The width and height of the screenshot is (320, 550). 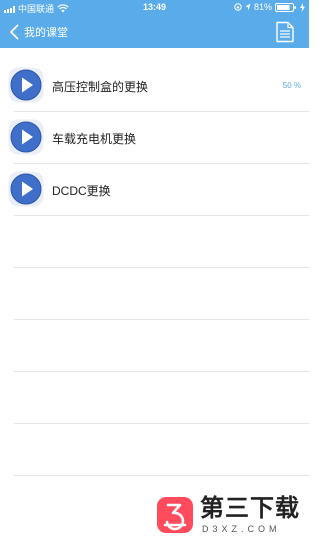 I want to click on document-icon, so click(x=285, y=32).